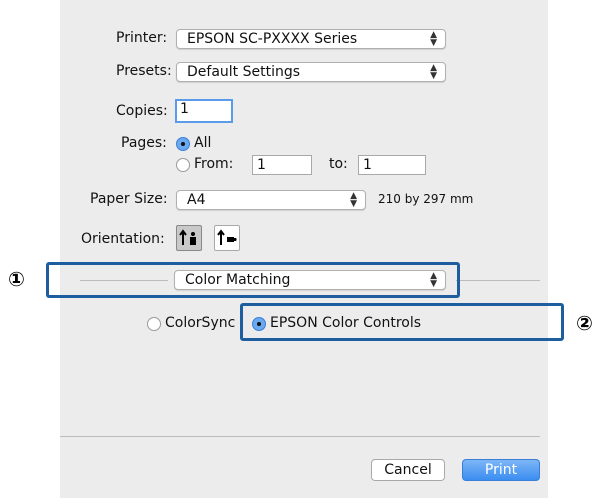 Image resolution: width=608 pixels, height=498 pixels. Describe the element at coordinates (282, 165) in the screenshot. I see `pages-from-field: 1` at that location.